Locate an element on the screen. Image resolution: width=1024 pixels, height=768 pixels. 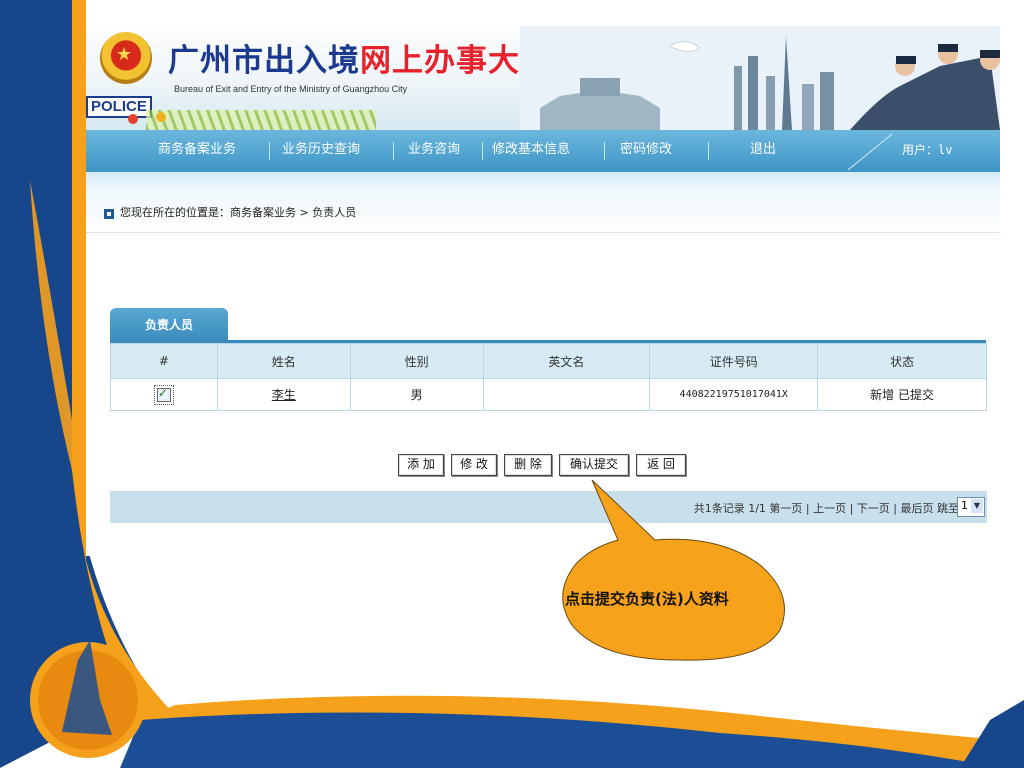
nav-sub-bar is located at coordinates (543, 181).